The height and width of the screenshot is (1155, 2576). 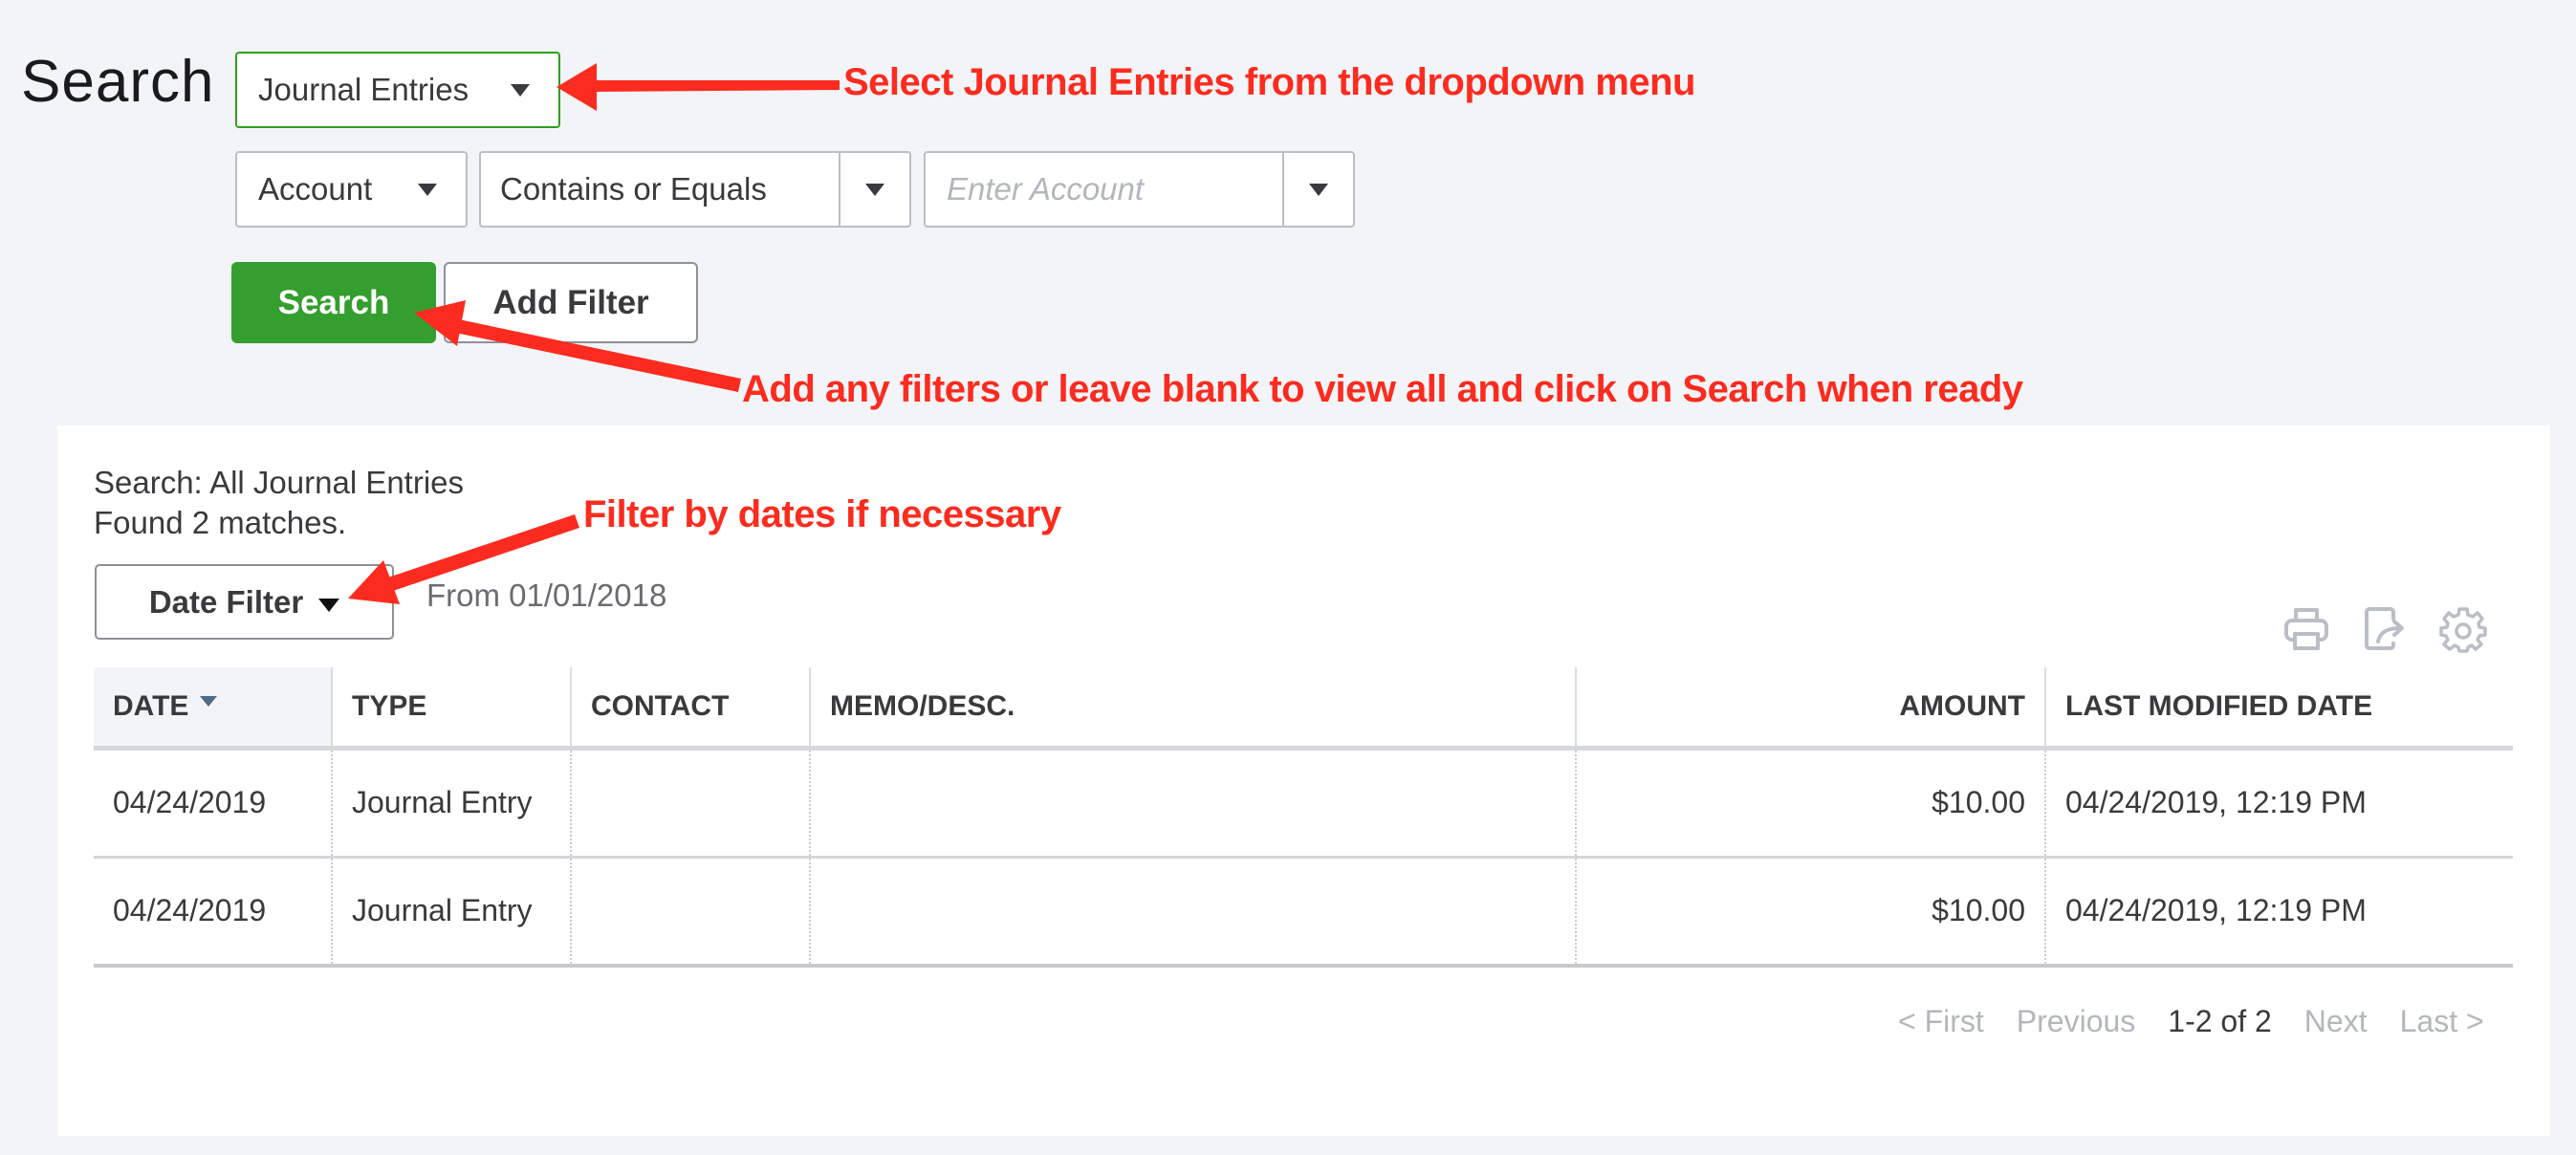 I want to click on column-header-amount: AMOUNT, so click(x=1810, y=709).